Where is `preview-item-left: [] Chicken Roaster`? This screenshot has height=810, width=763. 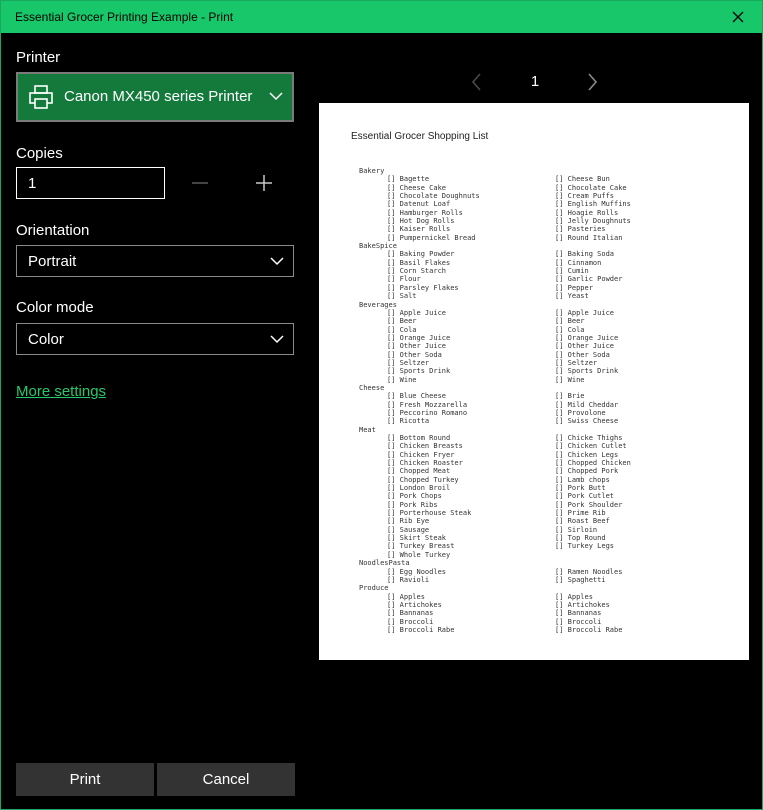
preview-item-left: [] Chicken Roaster is located at coordinates (425, 463).